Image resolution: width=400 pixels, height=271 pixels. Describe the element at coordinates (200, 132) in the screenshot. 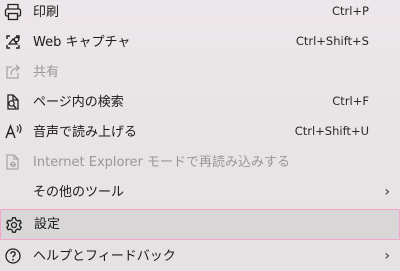

I see `menu-item-read-aloud: 音声で読み上げる Ctrl+Shift+U` at that location.